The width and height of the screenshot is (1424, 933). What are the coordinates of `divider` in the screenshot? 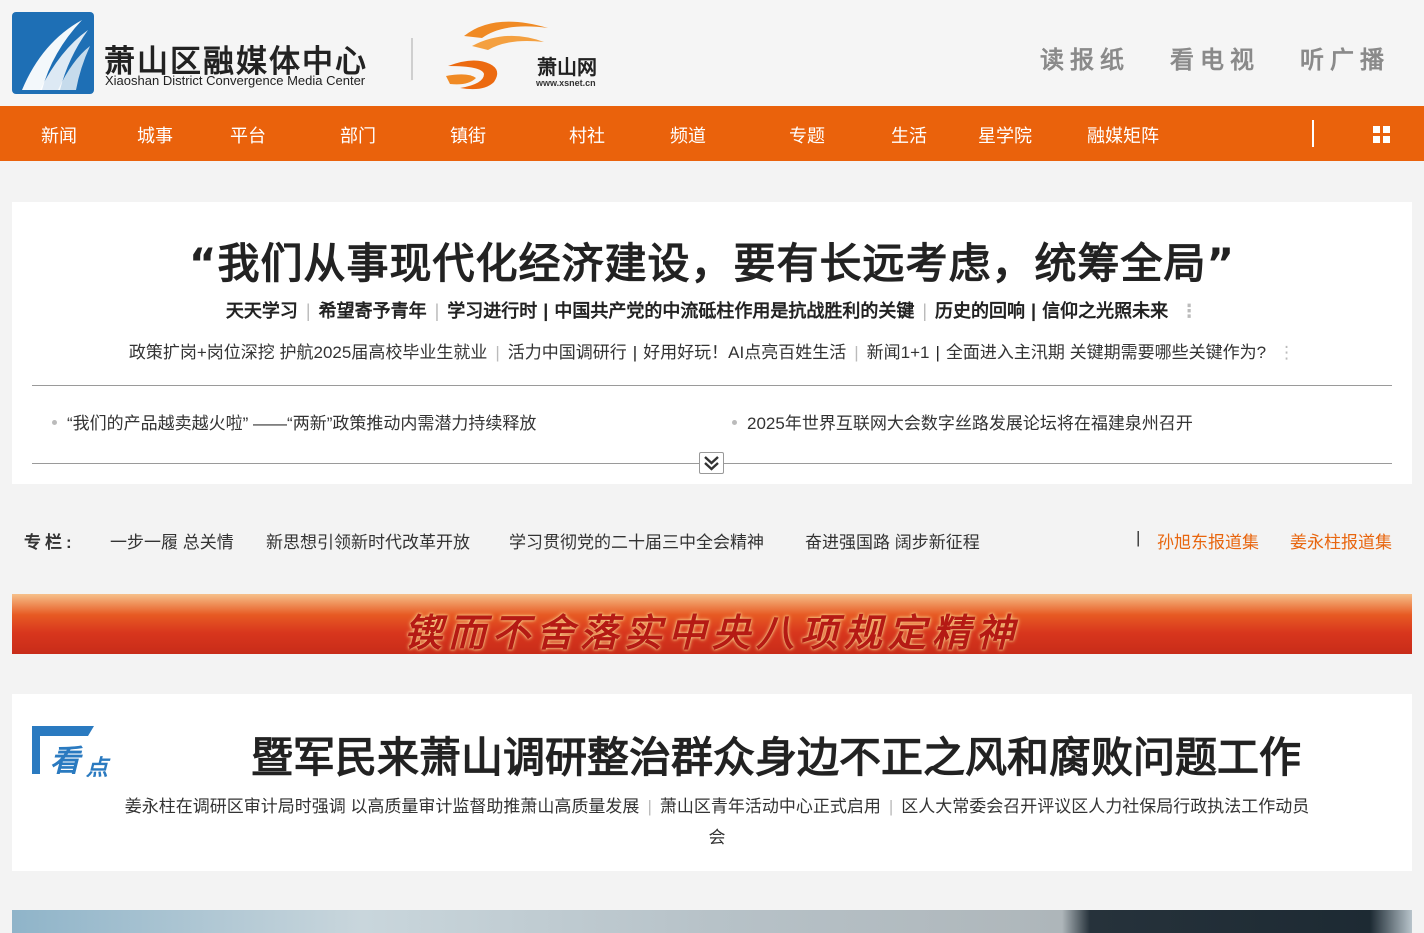 It's located at (712, 385).